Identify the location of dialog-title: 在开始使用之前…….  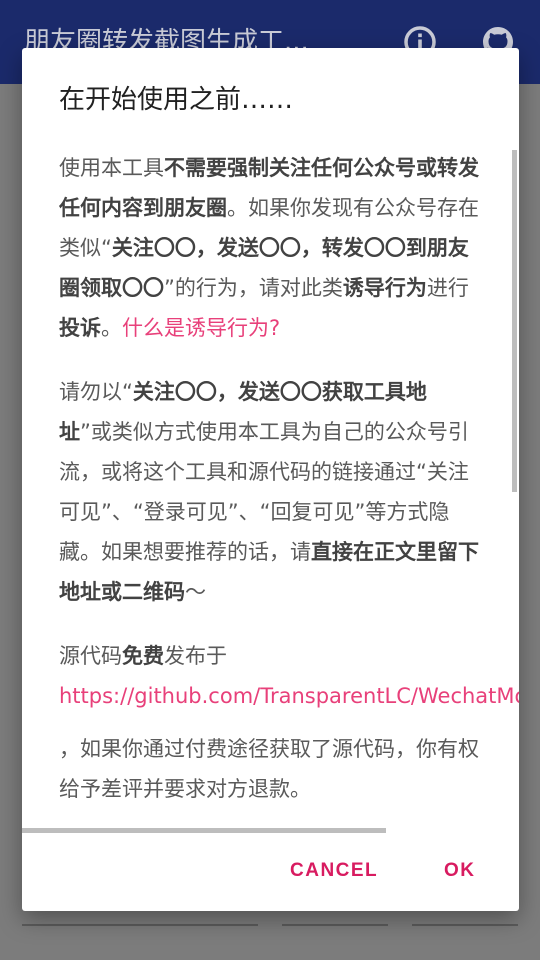
(176, 100).